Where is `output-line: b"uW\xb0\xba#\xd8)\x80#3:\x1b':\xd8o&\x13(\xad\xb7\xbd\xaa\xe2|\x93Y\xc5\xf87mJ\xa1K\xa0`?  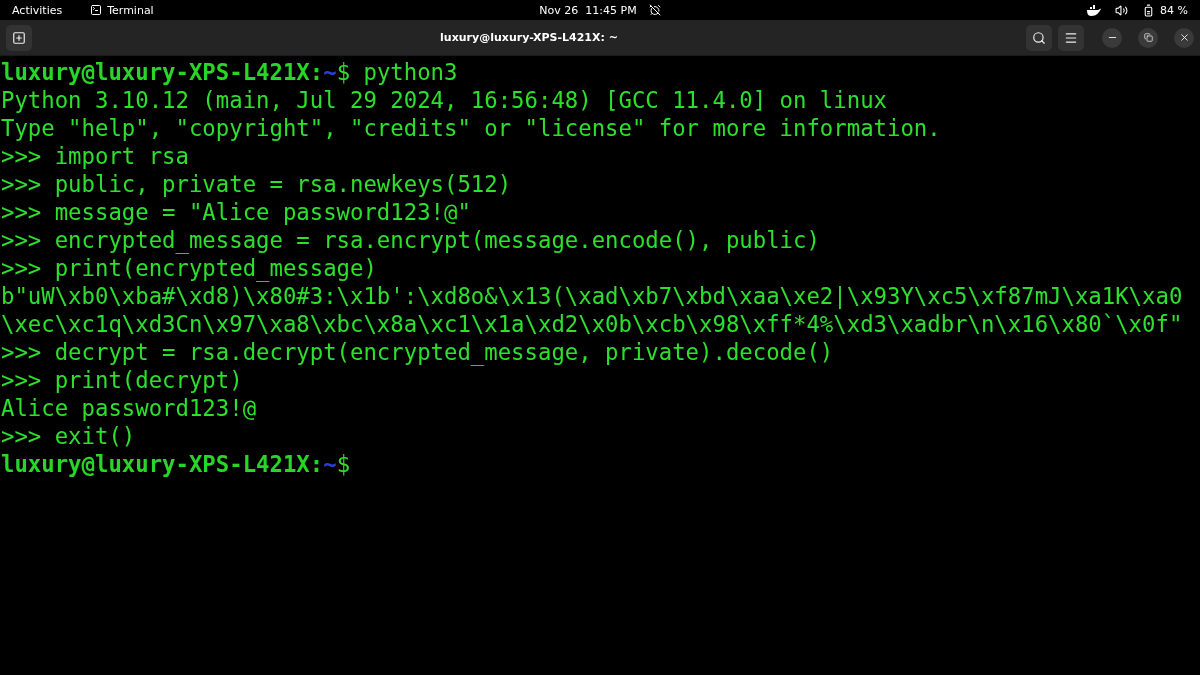
output-line: b"uW\xb0\xba#\xd8)\x80#3:\x1b':\xd8o&\x13(\xad\xb7\xbd\xaa\xe2|\x93Y\xc5\xf87mJ\xa1K\xa0 is located at coordinates (592, 296).